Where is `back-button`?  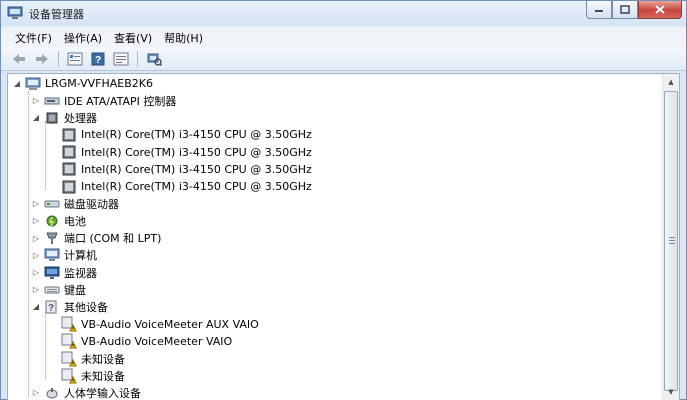 back-button is located at coordinates (19, 59).